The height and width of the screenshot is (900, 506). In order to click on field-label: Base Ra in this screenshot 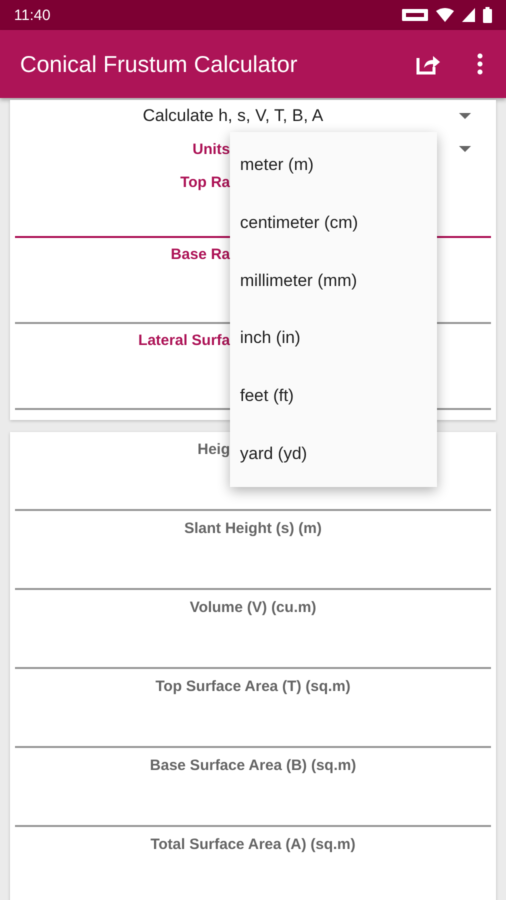, I will do `click(200, 254)`.